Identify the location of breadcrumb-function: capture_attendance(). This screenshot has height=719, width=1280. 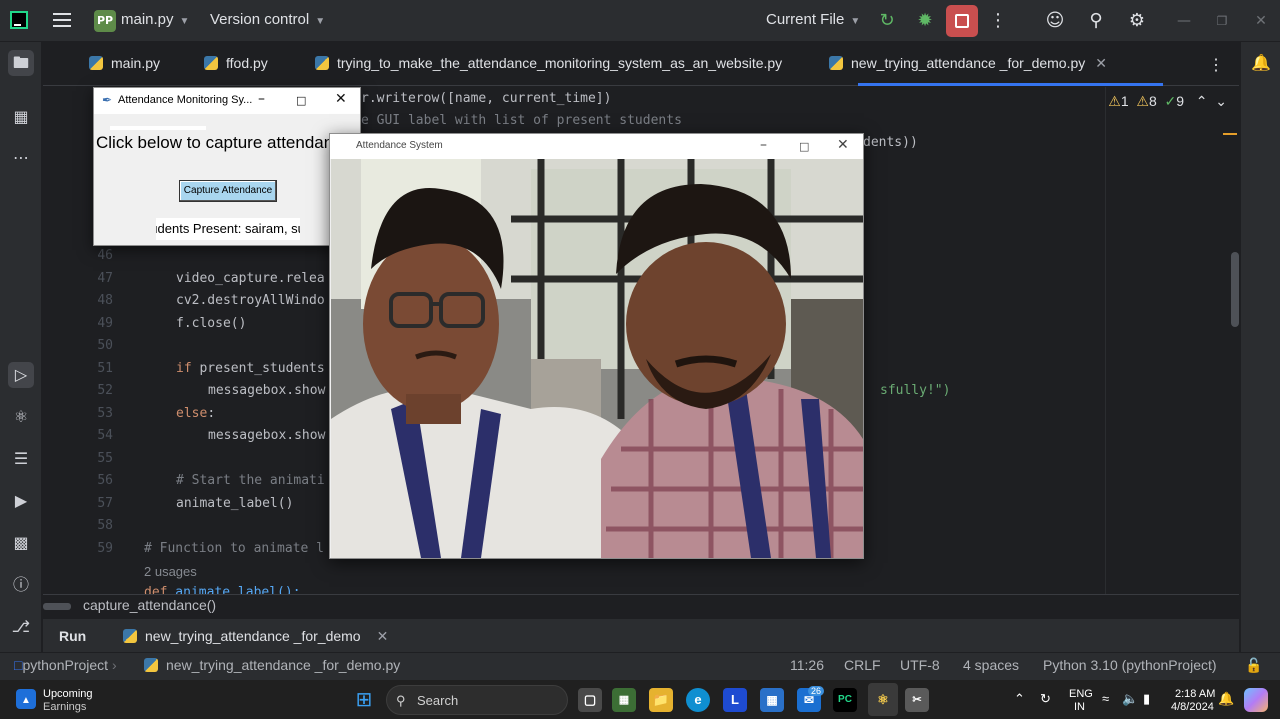
(149, 605).